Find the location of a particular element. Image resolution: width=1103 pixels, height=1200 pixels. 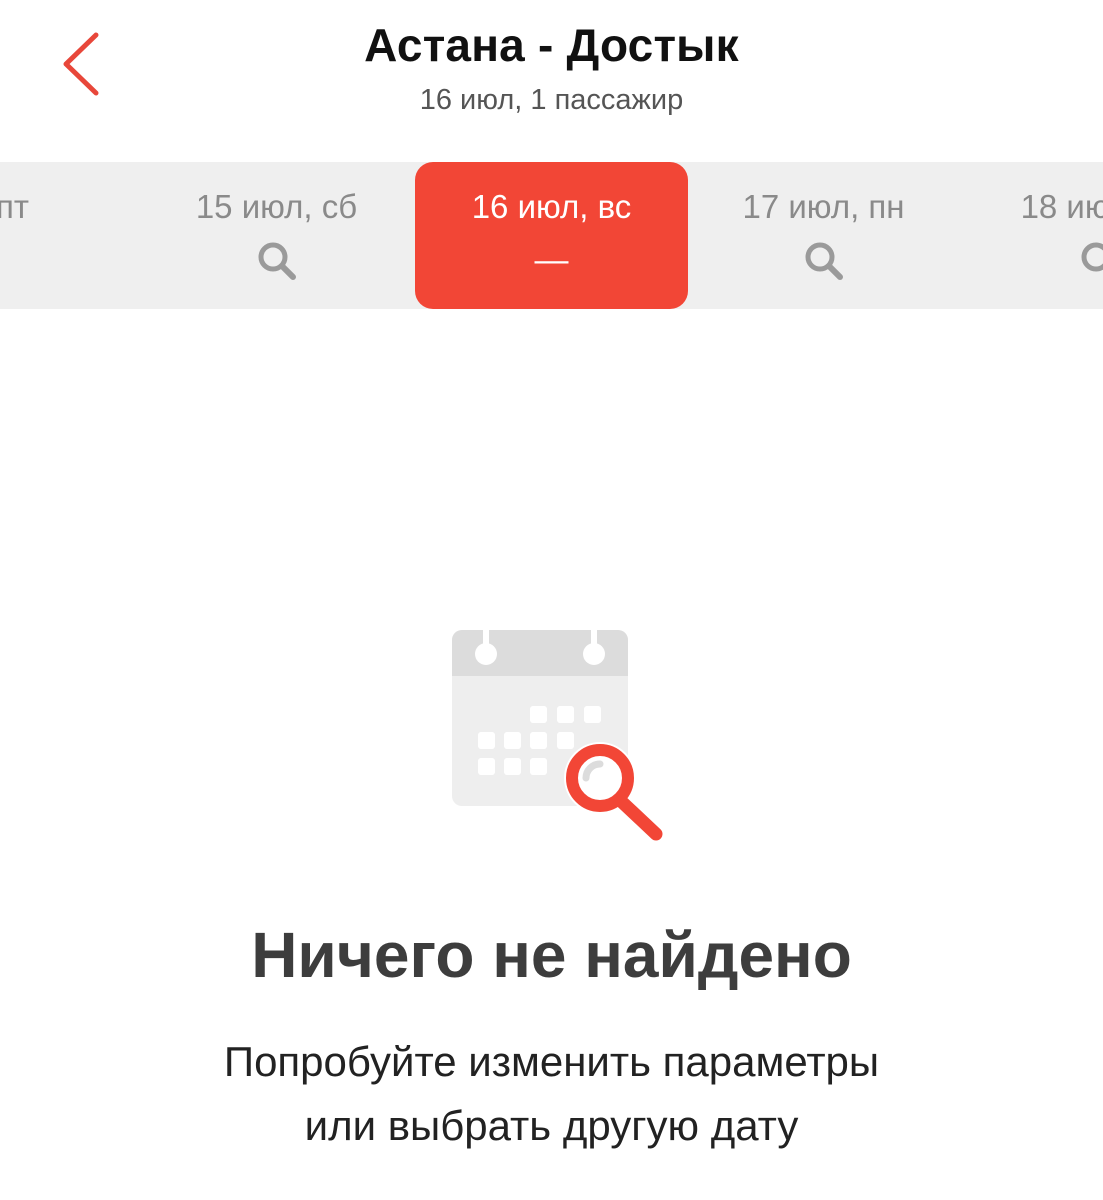

date-label: 15 июл, сб is located at coordinates (276, 206).